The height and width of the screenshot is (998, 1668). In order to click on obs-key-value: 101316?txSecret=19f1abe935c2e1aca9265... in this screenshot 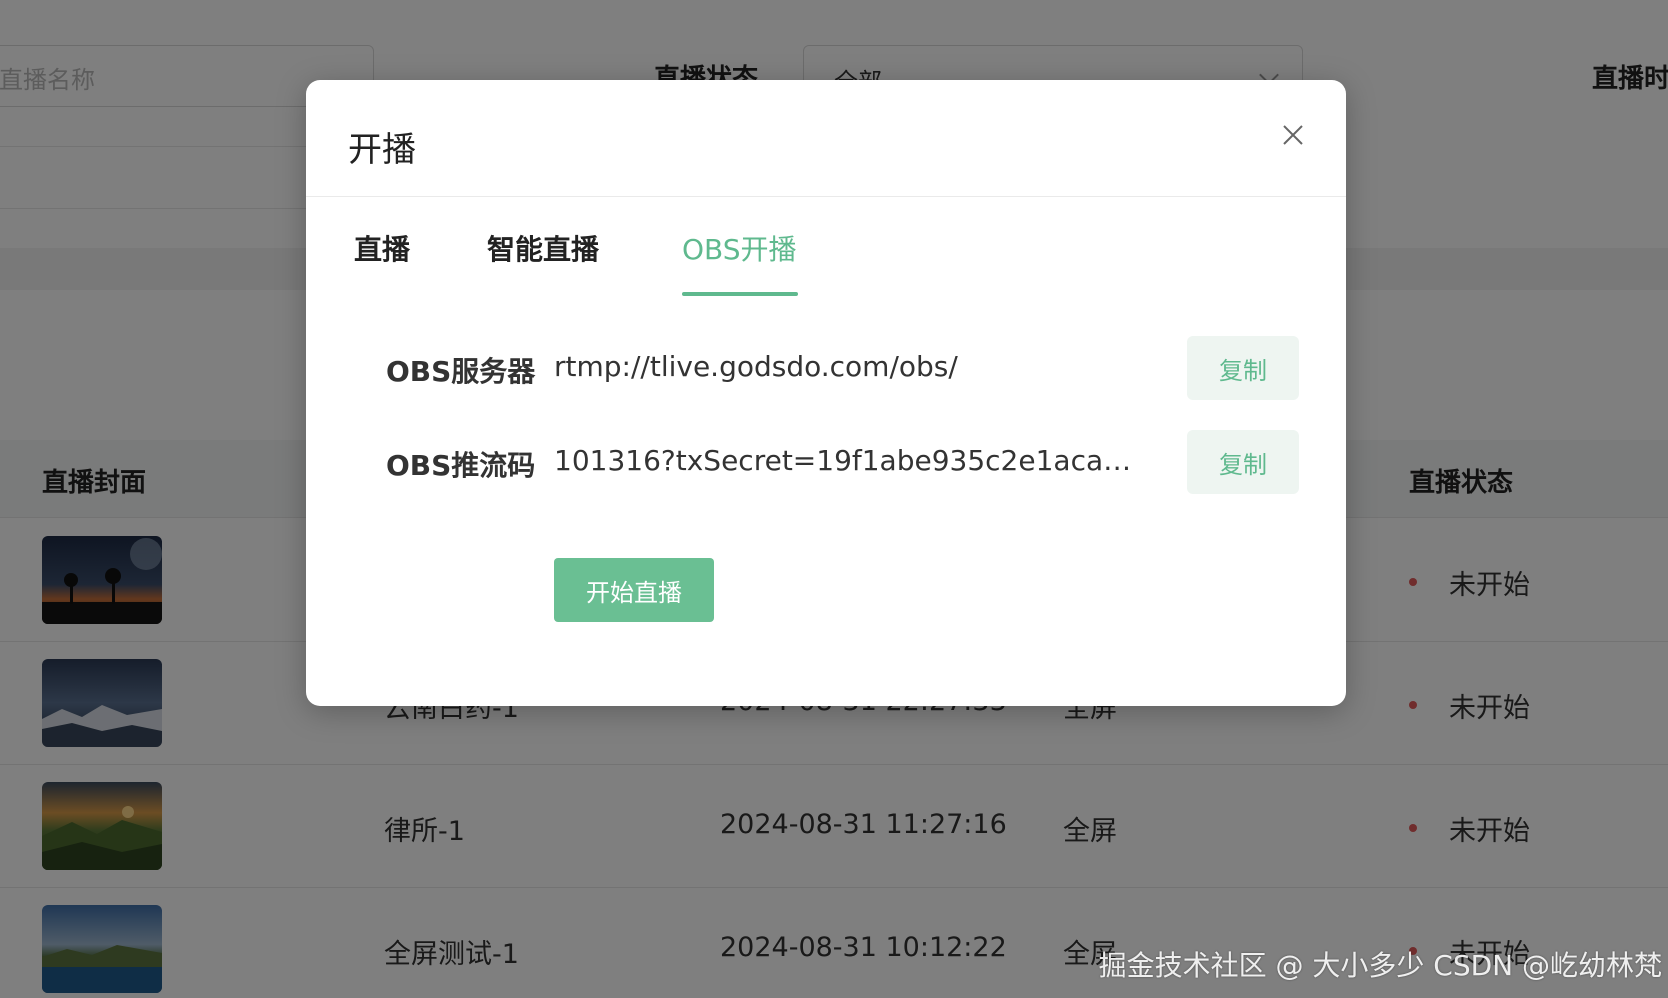, I will do `click(844, 460)`.